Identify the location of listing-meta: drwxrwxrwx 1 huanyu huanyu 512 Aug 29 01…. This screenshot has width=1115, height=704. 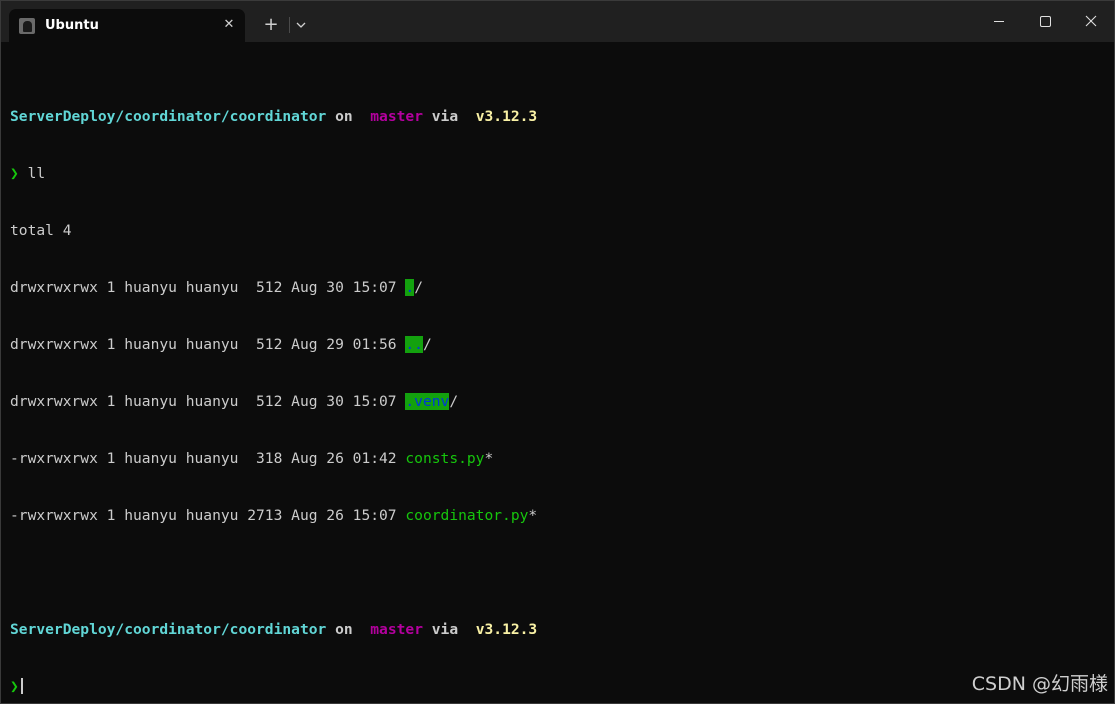
(208, 344).